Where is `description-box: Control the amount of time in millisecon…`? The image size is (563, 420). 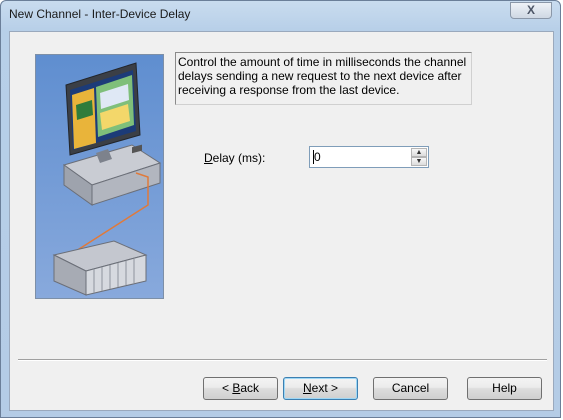
description-box: Control the amount of time in millisecon… is located at coordinates (323, 78).